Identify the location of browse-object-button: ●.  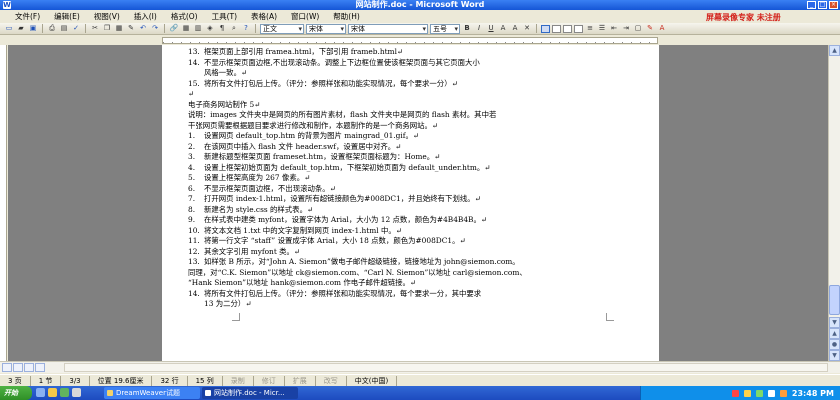
(834, 344).